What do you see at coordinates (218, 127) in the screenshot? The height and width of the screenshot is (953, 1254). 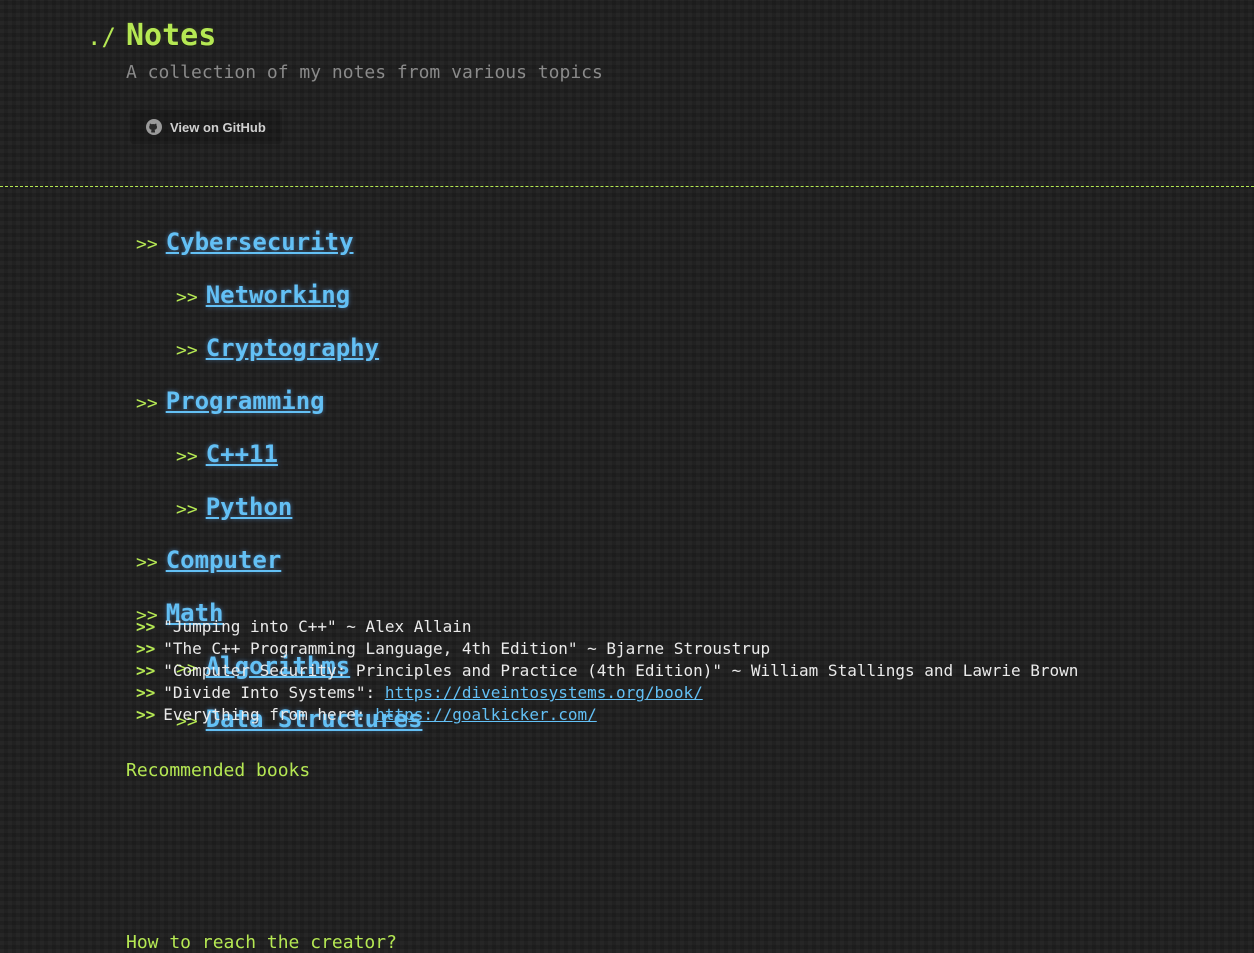 I see `github-button-label: View on GitHub` at bounding box center [218, 127].